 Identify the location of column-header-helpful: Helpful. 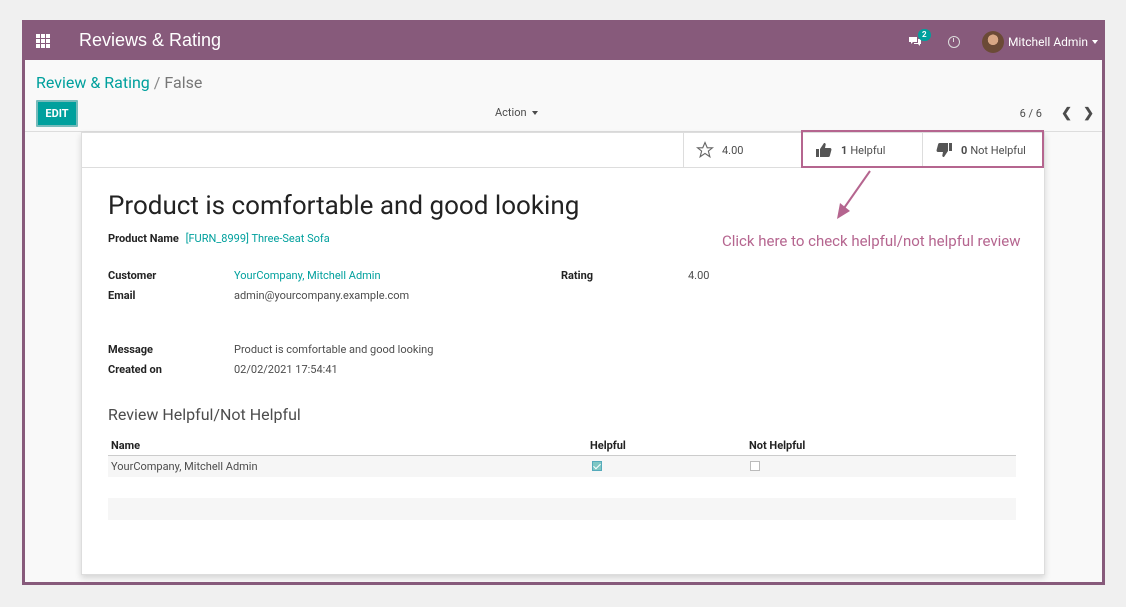
(608, 445).